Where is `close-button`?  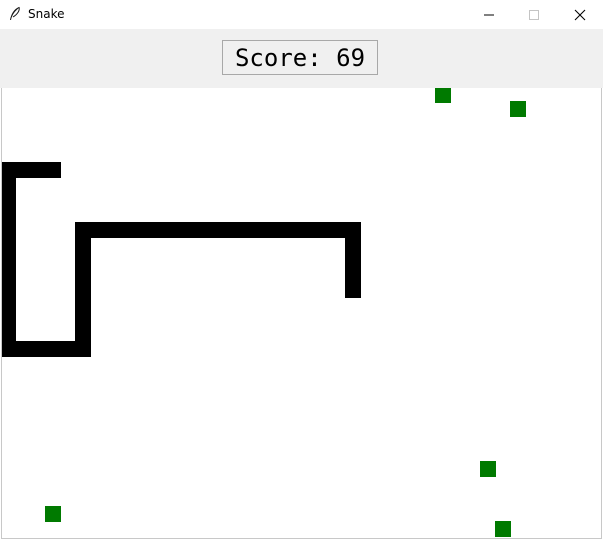
close-button is located at coordinates (580, 14).